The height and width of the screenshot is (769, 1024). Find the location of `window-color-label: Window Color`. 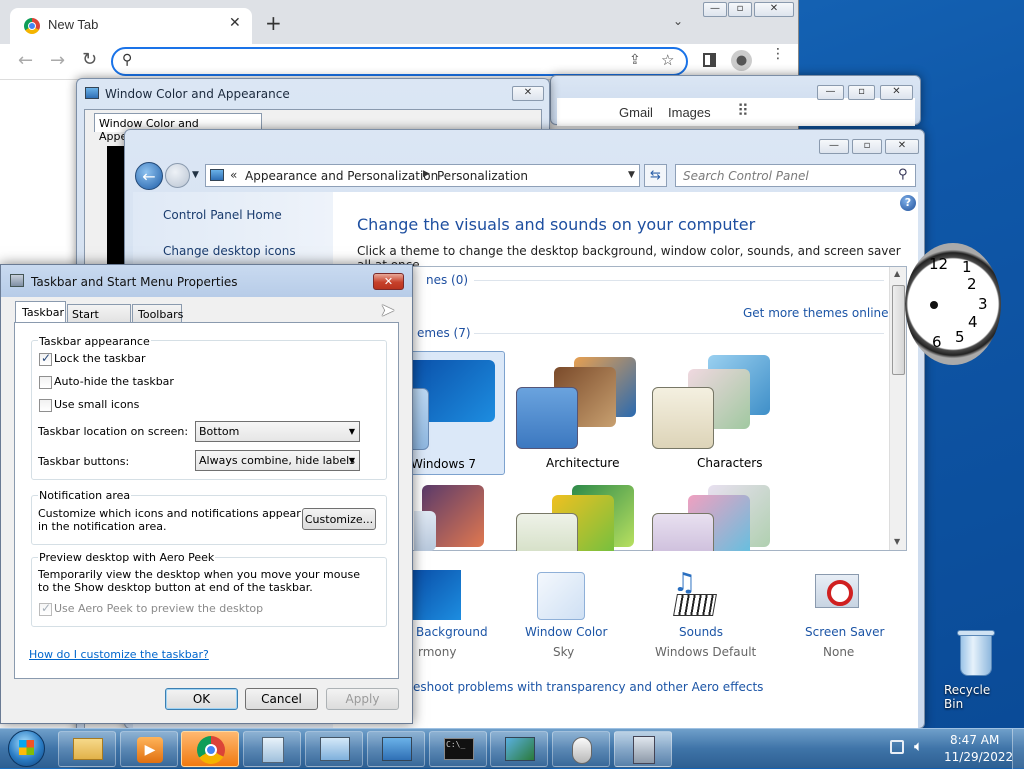

window-color-label: Window Color is located at coordinates (566, 632).